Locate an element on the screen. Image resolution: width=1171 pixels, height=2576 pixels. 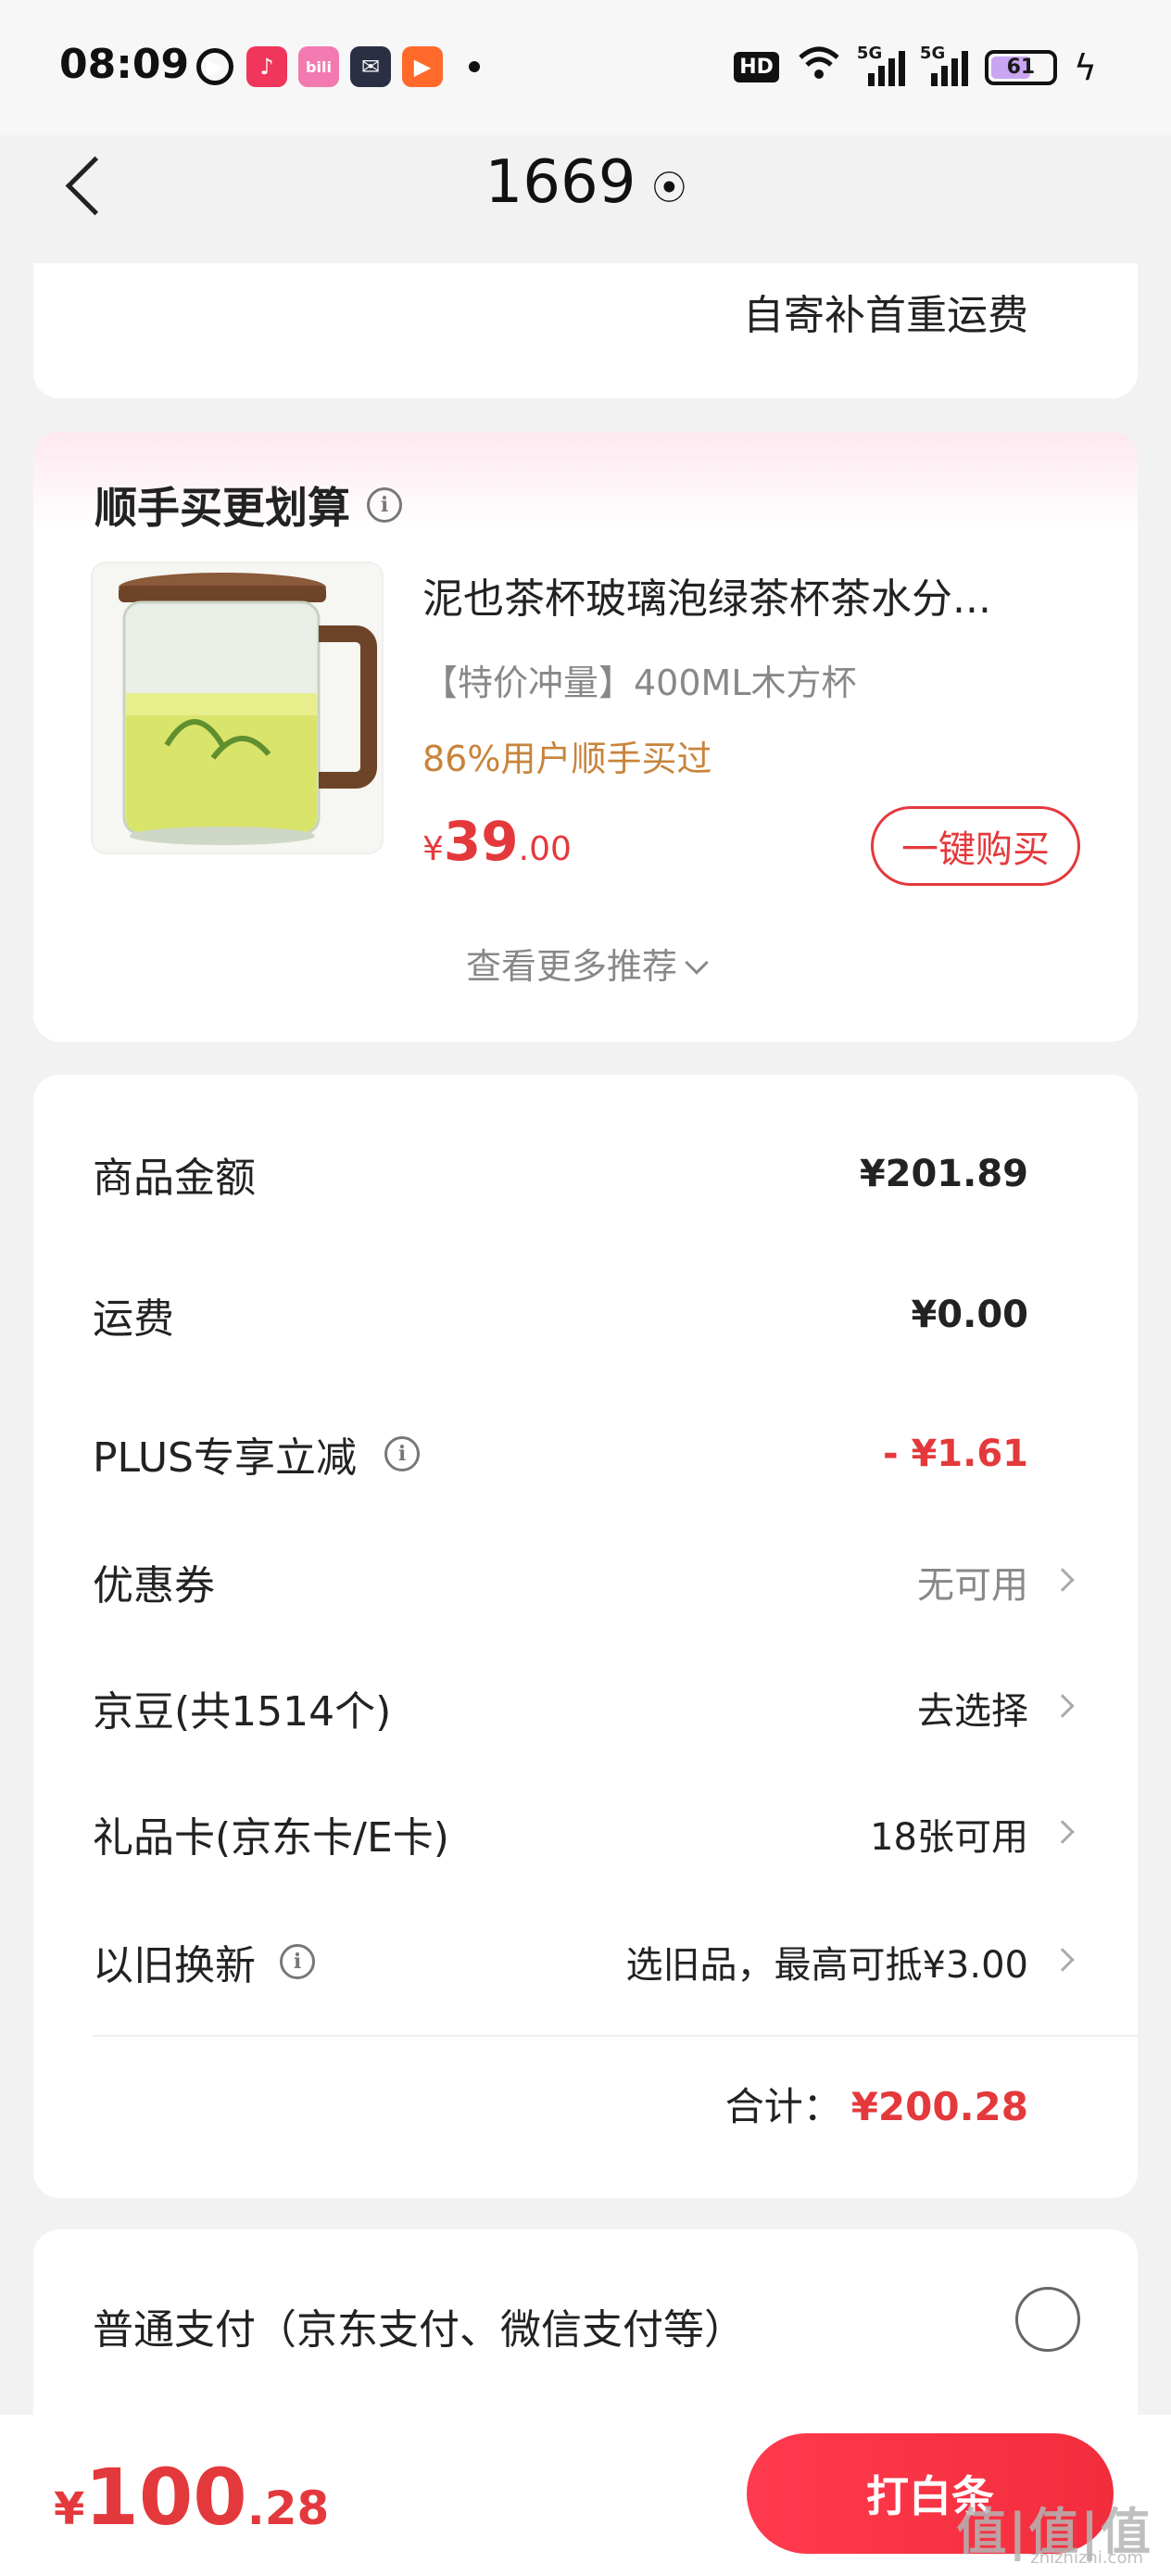
chevron-down-icon is located at coordinates (697, 963).